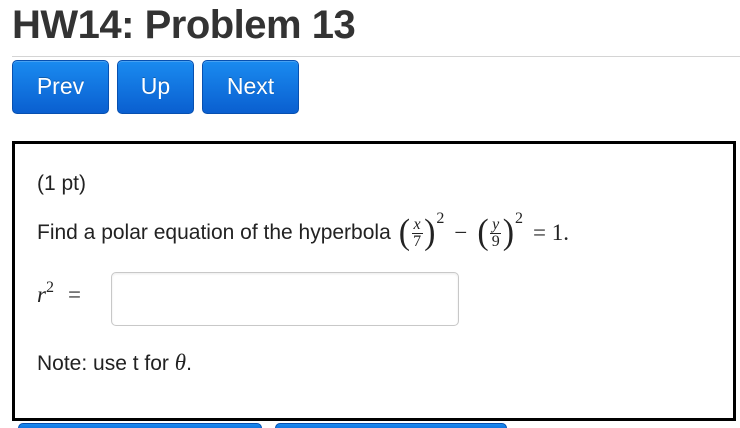 The height and width of the screenshot is (428, 740). Describe the element at coordinates (519, 218) in the screenshot. I see `exponent-2: 2` at that location.